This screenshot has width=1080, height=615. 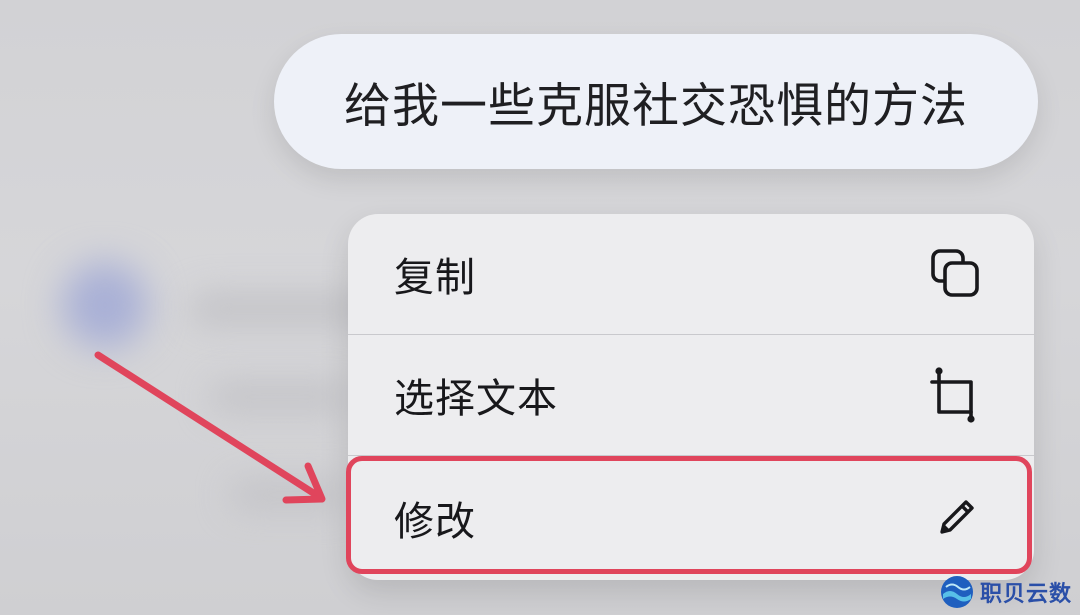 I want to click on crop-icon, so click(x=956, y=395).